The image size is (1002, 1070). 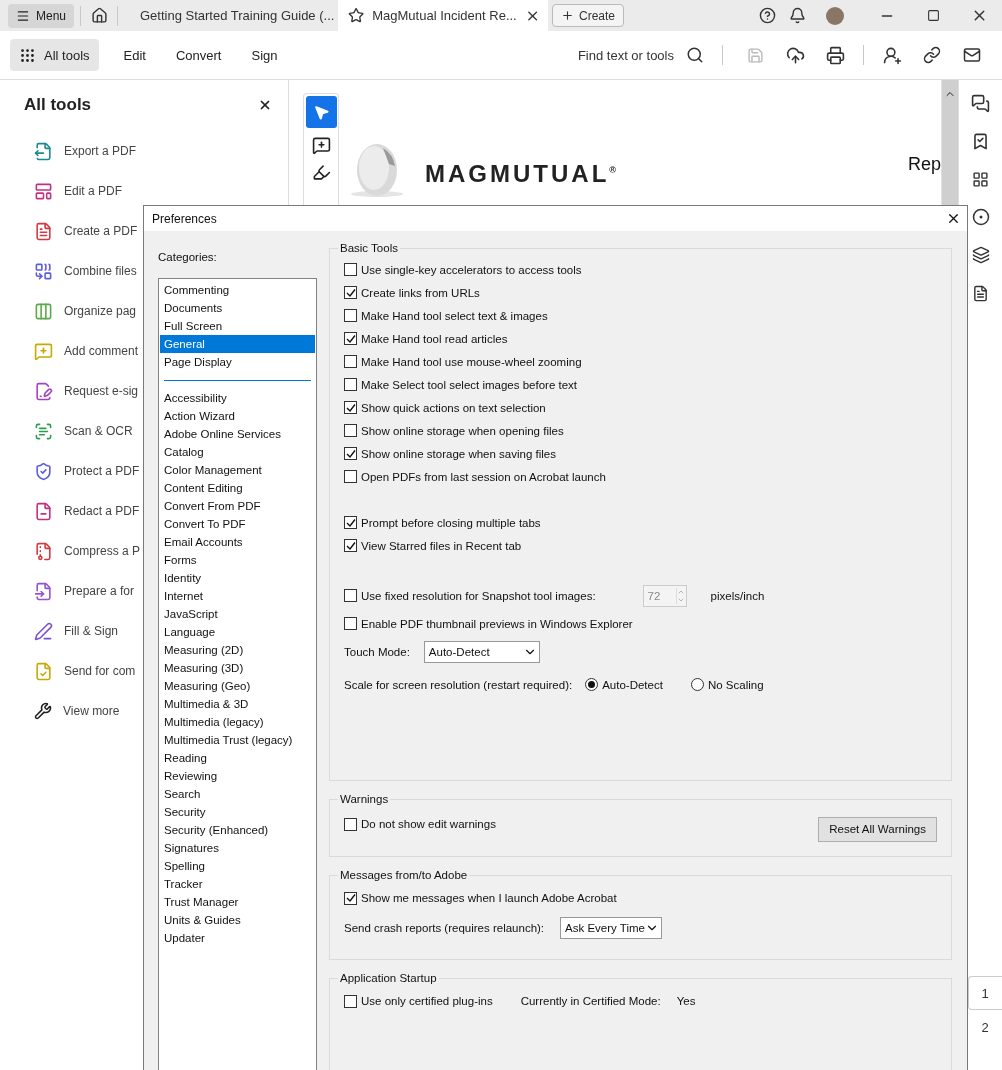 What do you see at coordinates (237, 326) in the screenshot?
I see `category-item: Full Screen` at bounding box center [237, 326].